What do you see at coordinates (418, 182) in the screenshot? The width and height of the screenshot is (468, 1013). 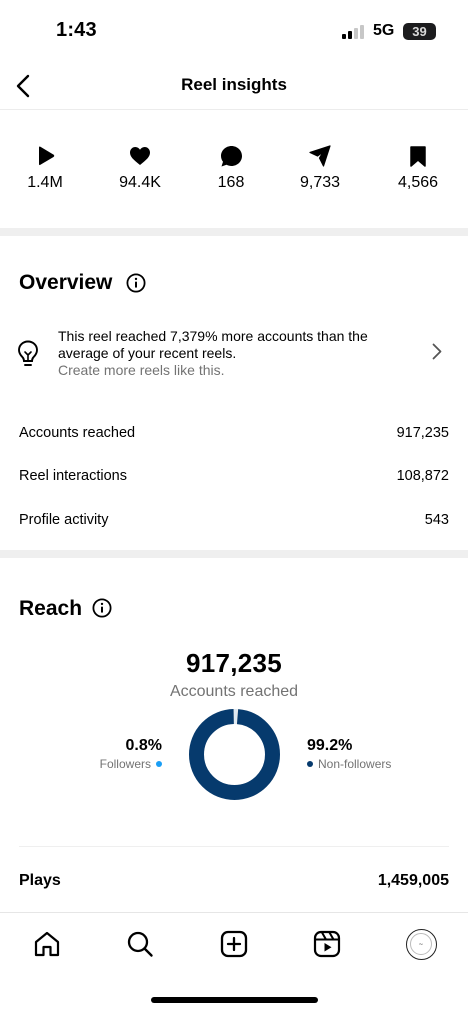 I see `stat-value: 4,566` at bounding box center [418, 182].